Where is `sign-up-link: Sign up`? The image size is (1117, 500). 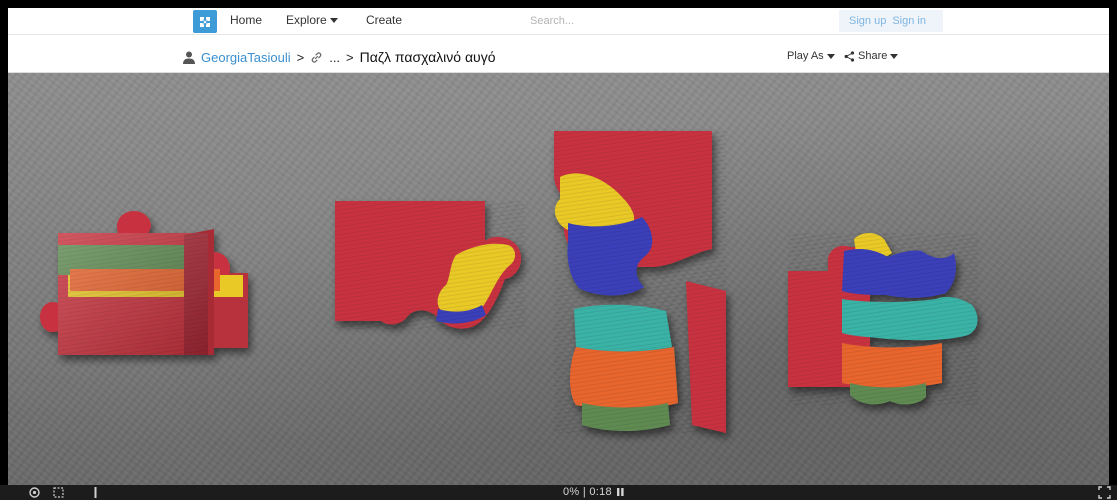
sign-up-link: Sign up is located at coordinates (867, 21).